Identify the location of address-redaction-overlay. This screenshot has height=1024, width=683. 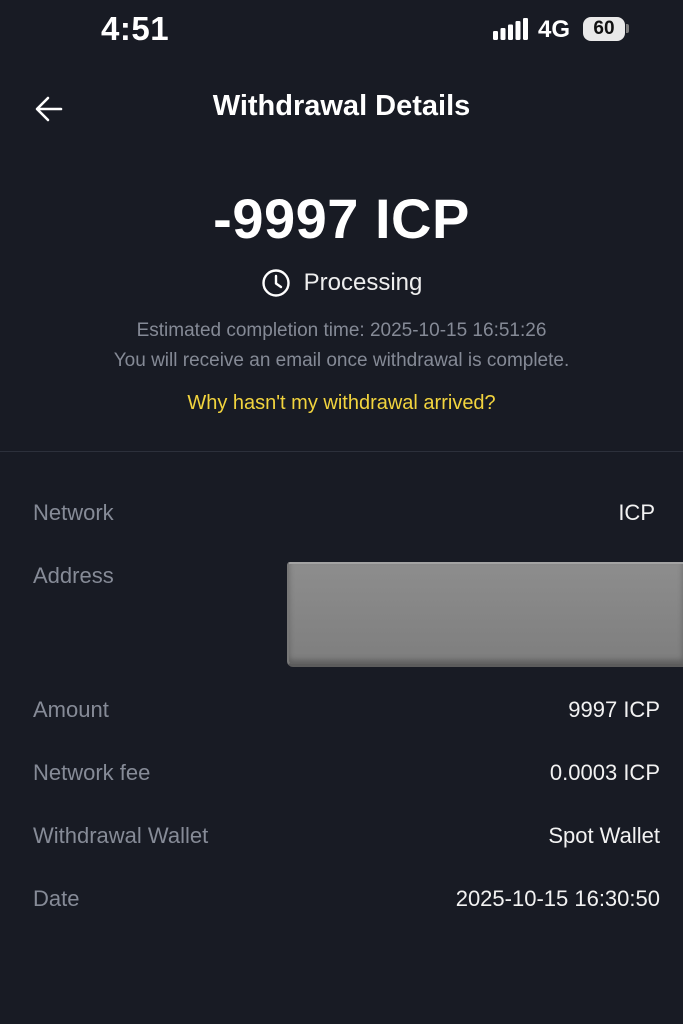
(485, 614).